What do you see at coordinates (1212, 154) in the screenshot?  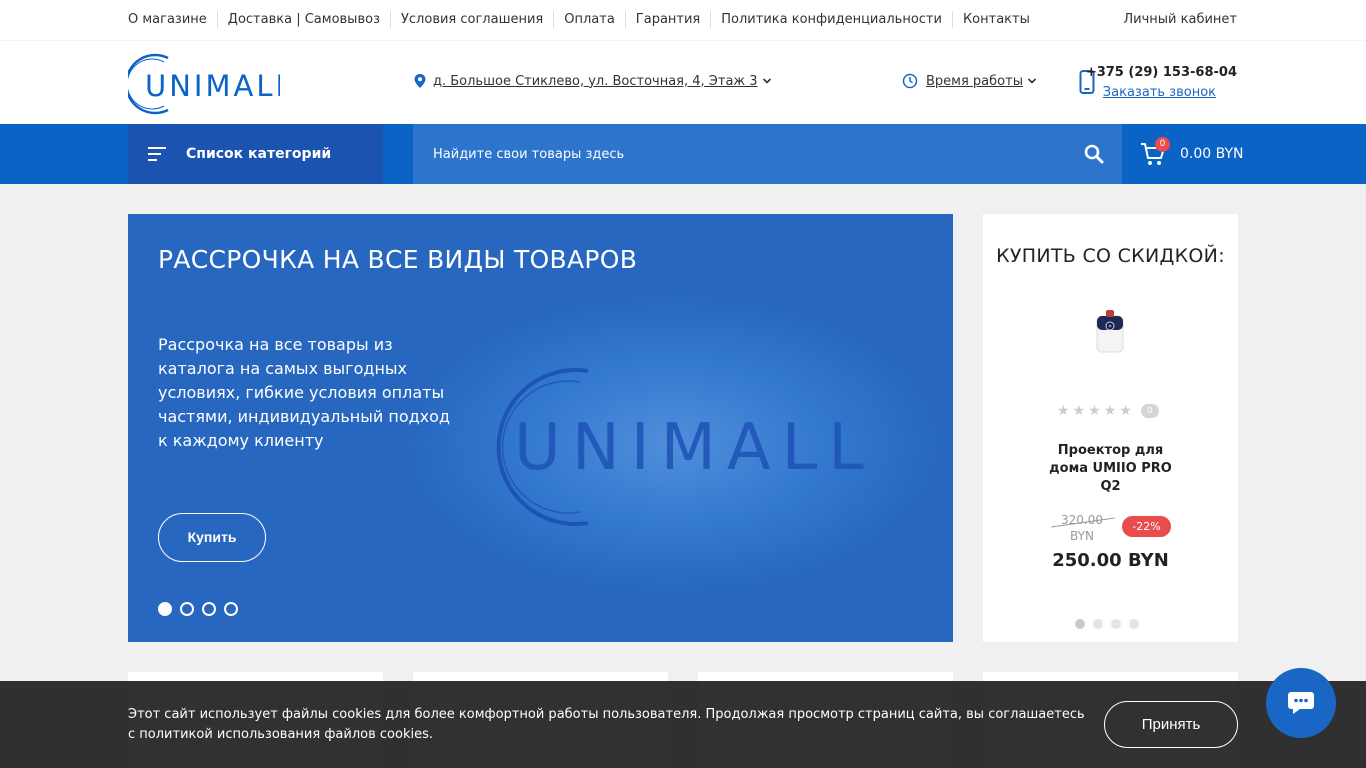 I see `cart-total: 0.00 BYN` at bounding box center [1212, 154].